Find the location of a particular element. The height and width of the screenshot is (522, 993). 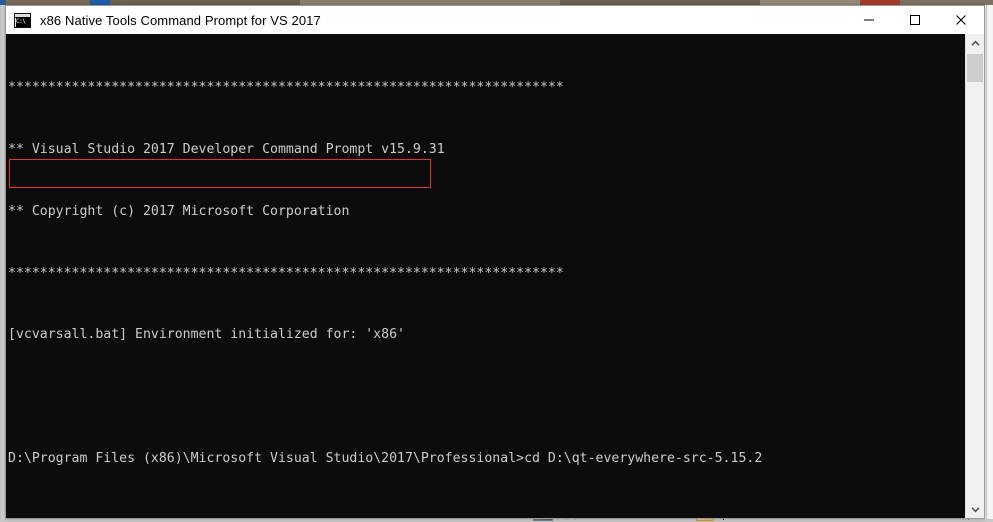

scrollbar-down-button is located at coordinates (975, 509).